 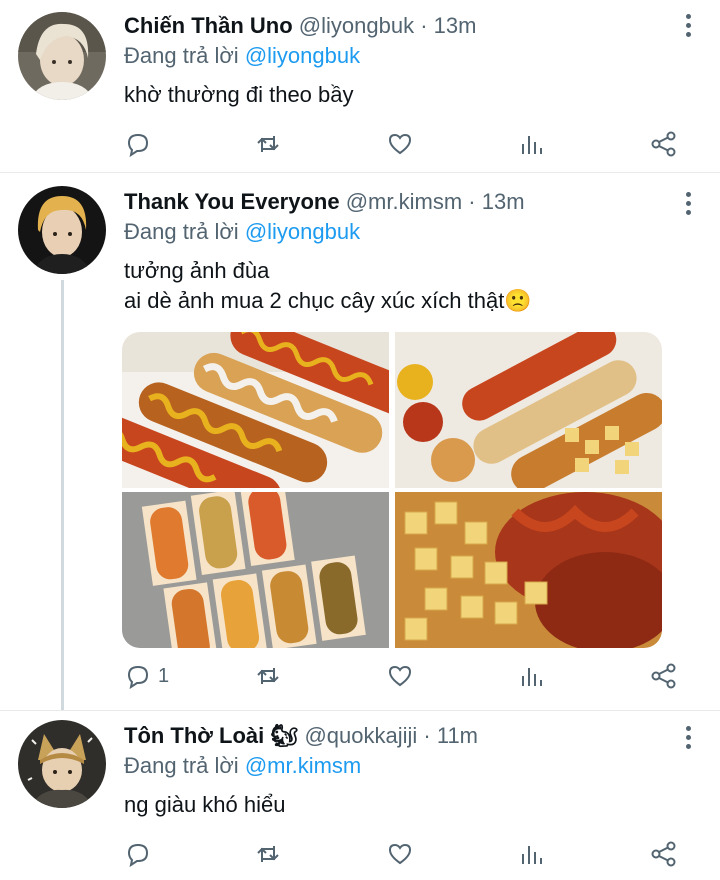 I want to click on photo-corn-dog-boxes, so click(x=255, y=570).